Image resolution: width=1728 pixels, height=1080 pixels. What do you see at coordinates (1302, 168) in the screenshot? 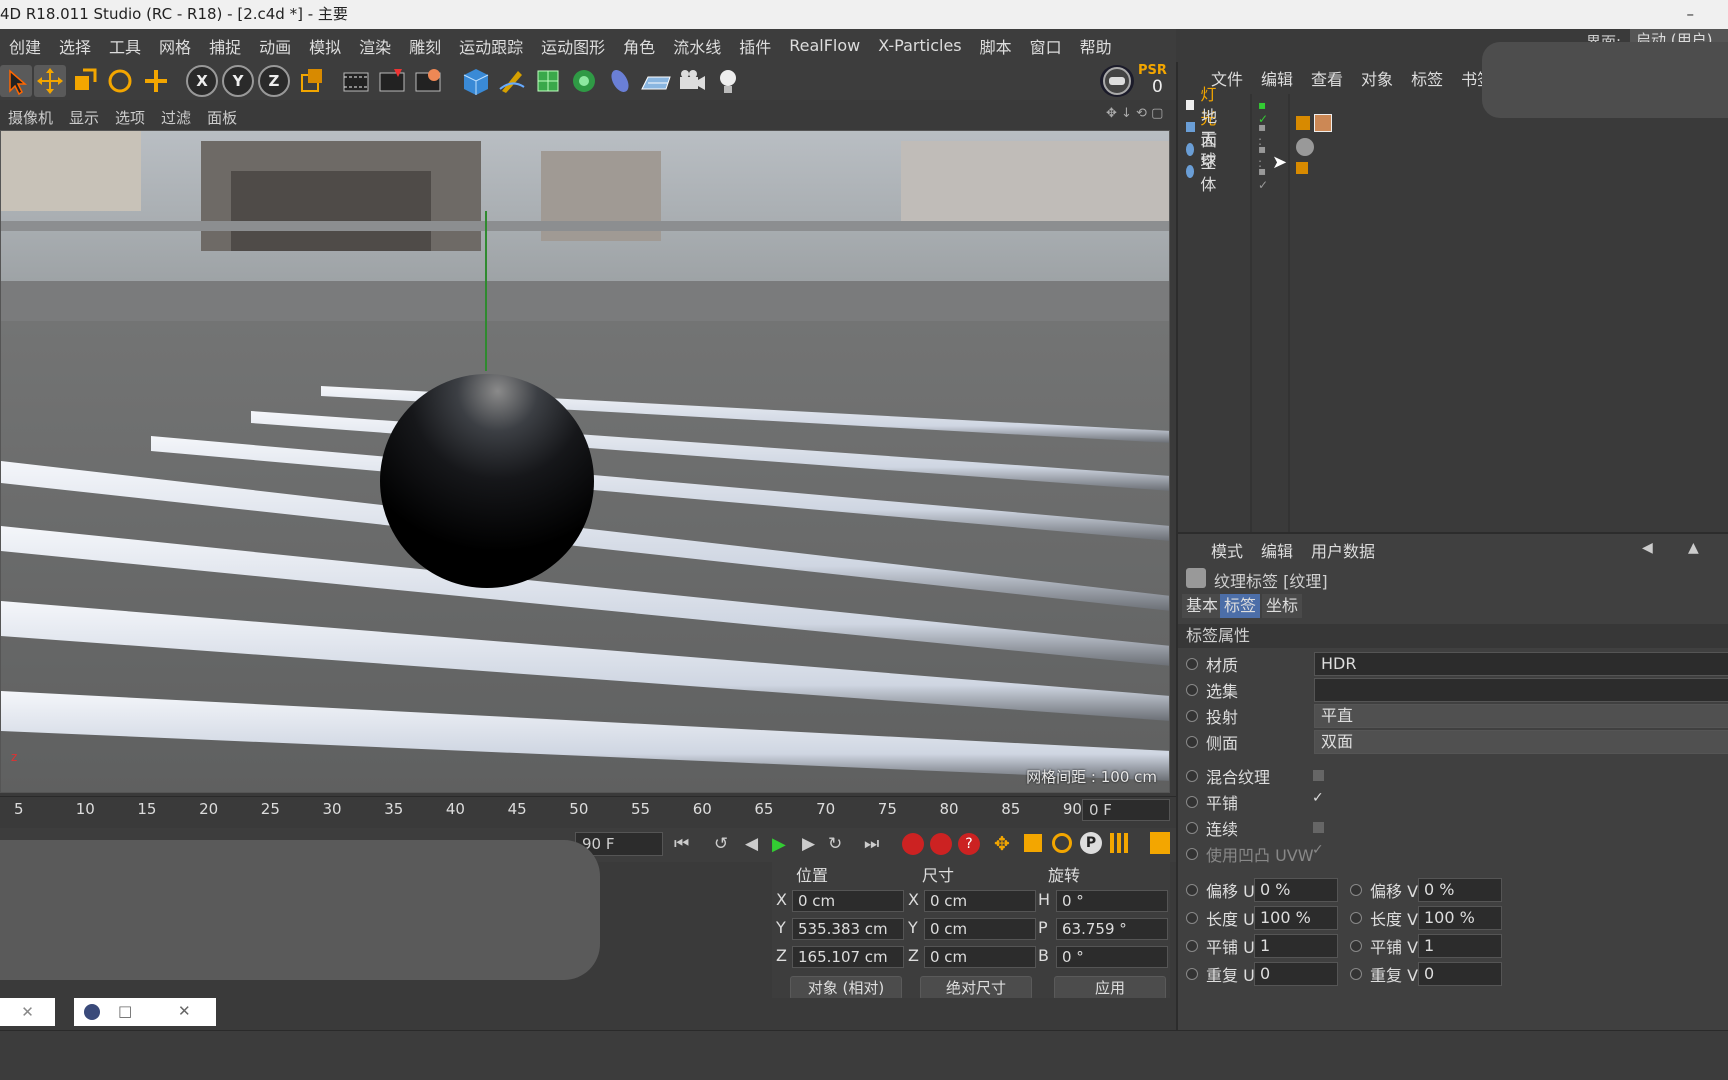
I see `sphere-tag-icon` at bounding box center [1302, 168].